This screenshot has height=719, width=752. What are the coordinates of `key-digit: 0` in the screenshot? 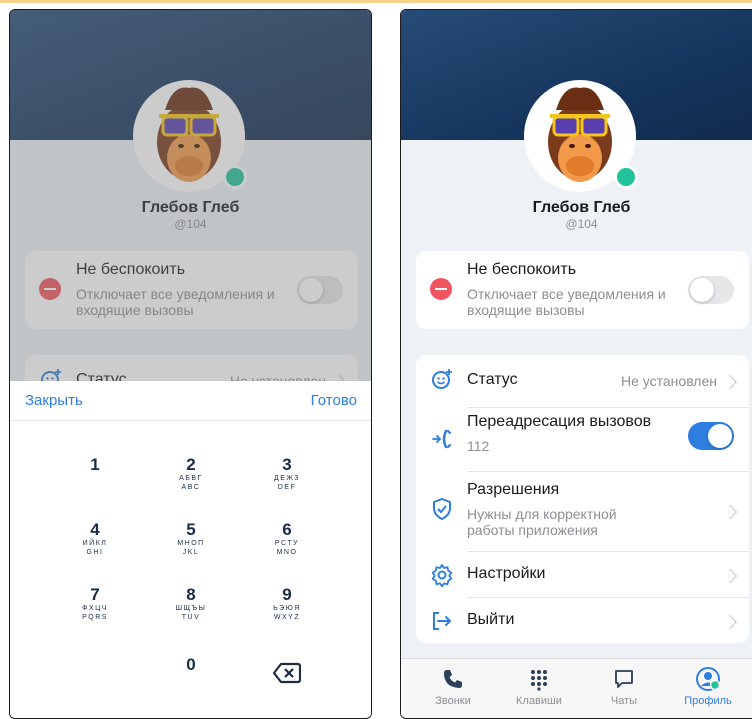 It's located at (191, 664).